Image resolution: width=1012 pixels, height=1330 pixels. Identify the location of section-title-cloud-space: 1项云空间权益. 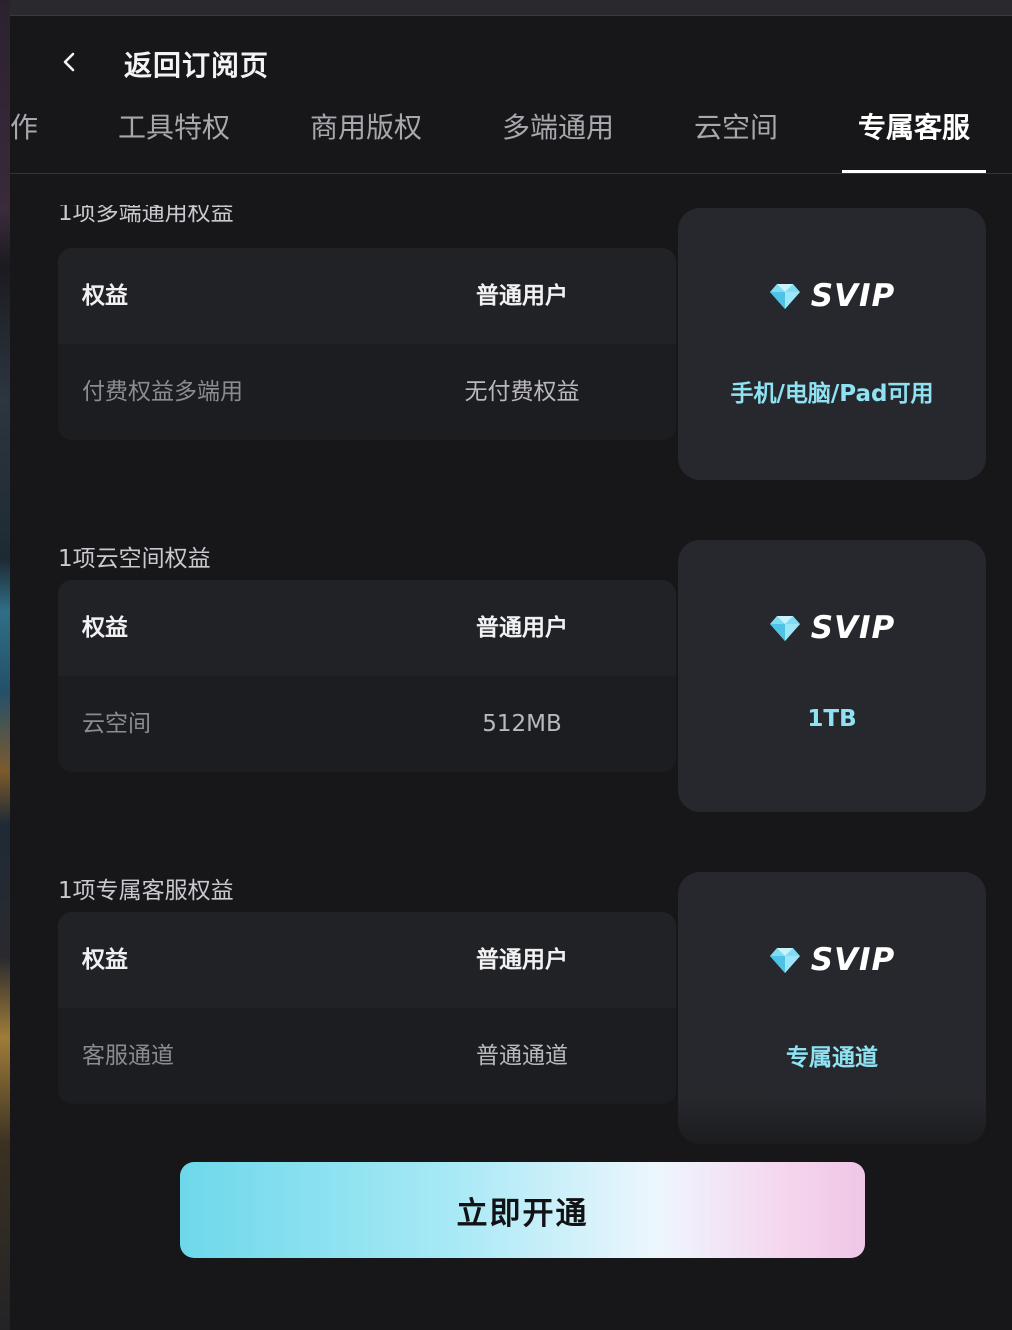
(134, 559).